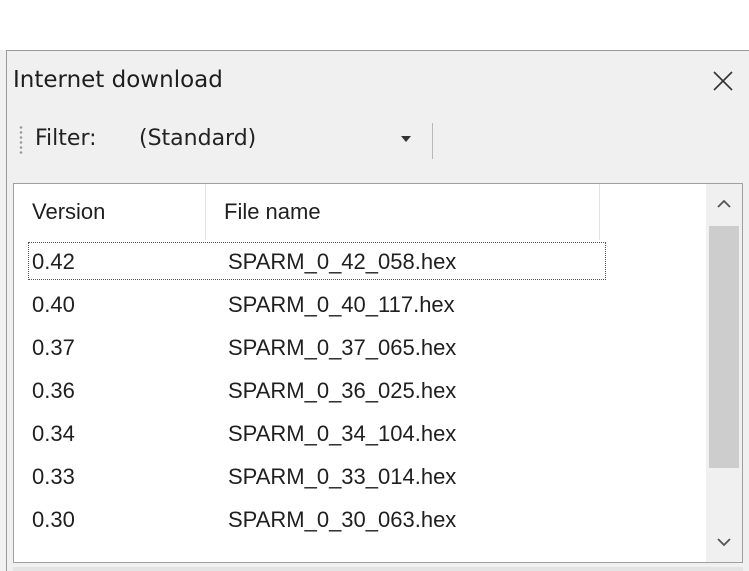 Image resolution: width=749 pixels, height=571 pixels. I want to click on toolbar-separator, so click(432, 141).